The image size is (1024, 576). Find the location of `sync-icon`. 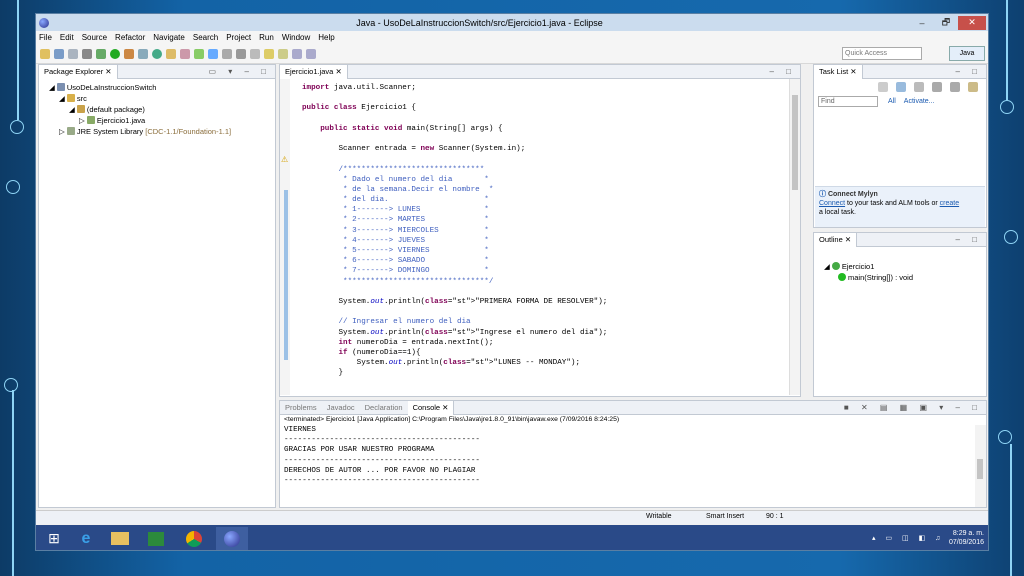

sync-icon is located at coordinates (973, 87).